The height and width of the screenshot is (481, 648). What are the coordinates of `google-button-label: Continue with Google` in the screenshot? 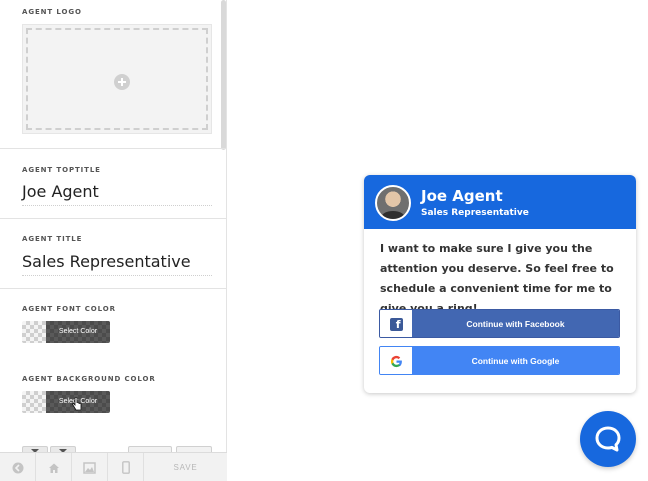 It's located at (515, 360).